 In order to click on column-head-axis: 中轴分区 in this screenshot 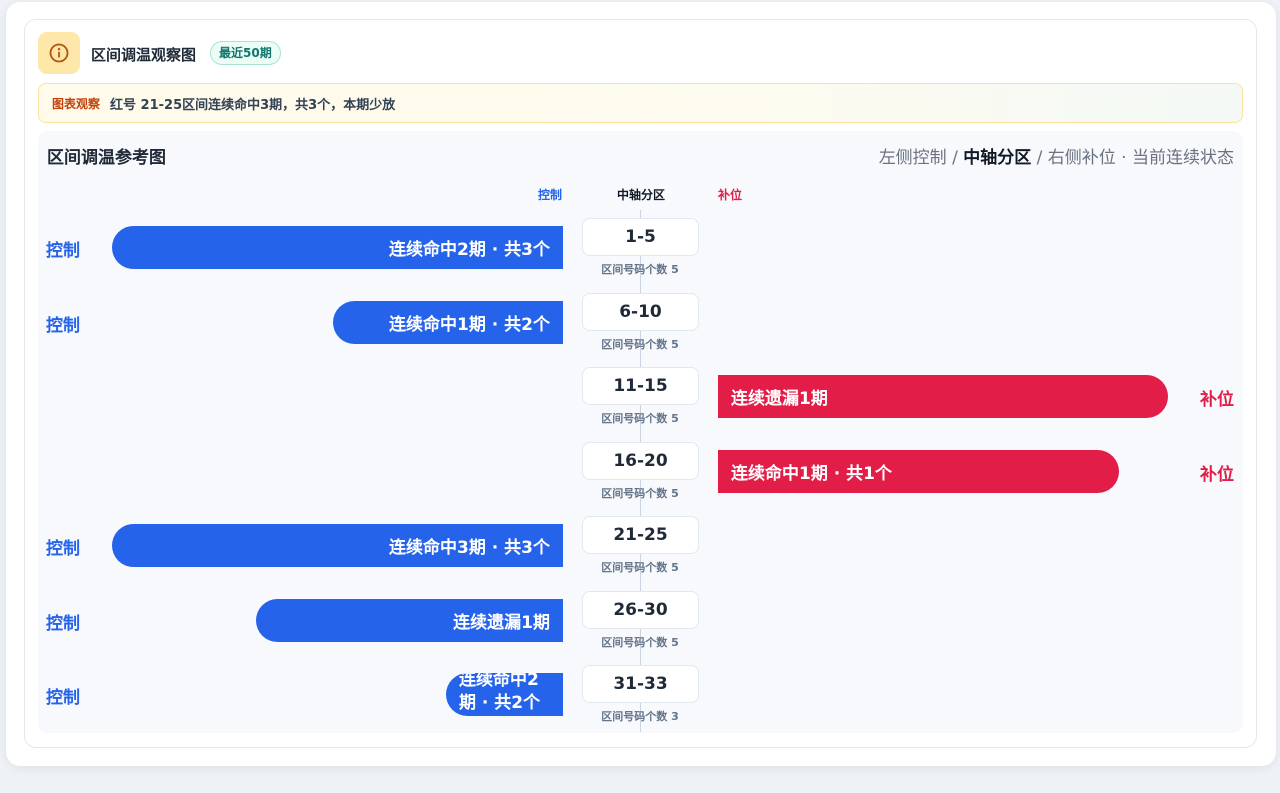, I will do `click(641, 195)`.